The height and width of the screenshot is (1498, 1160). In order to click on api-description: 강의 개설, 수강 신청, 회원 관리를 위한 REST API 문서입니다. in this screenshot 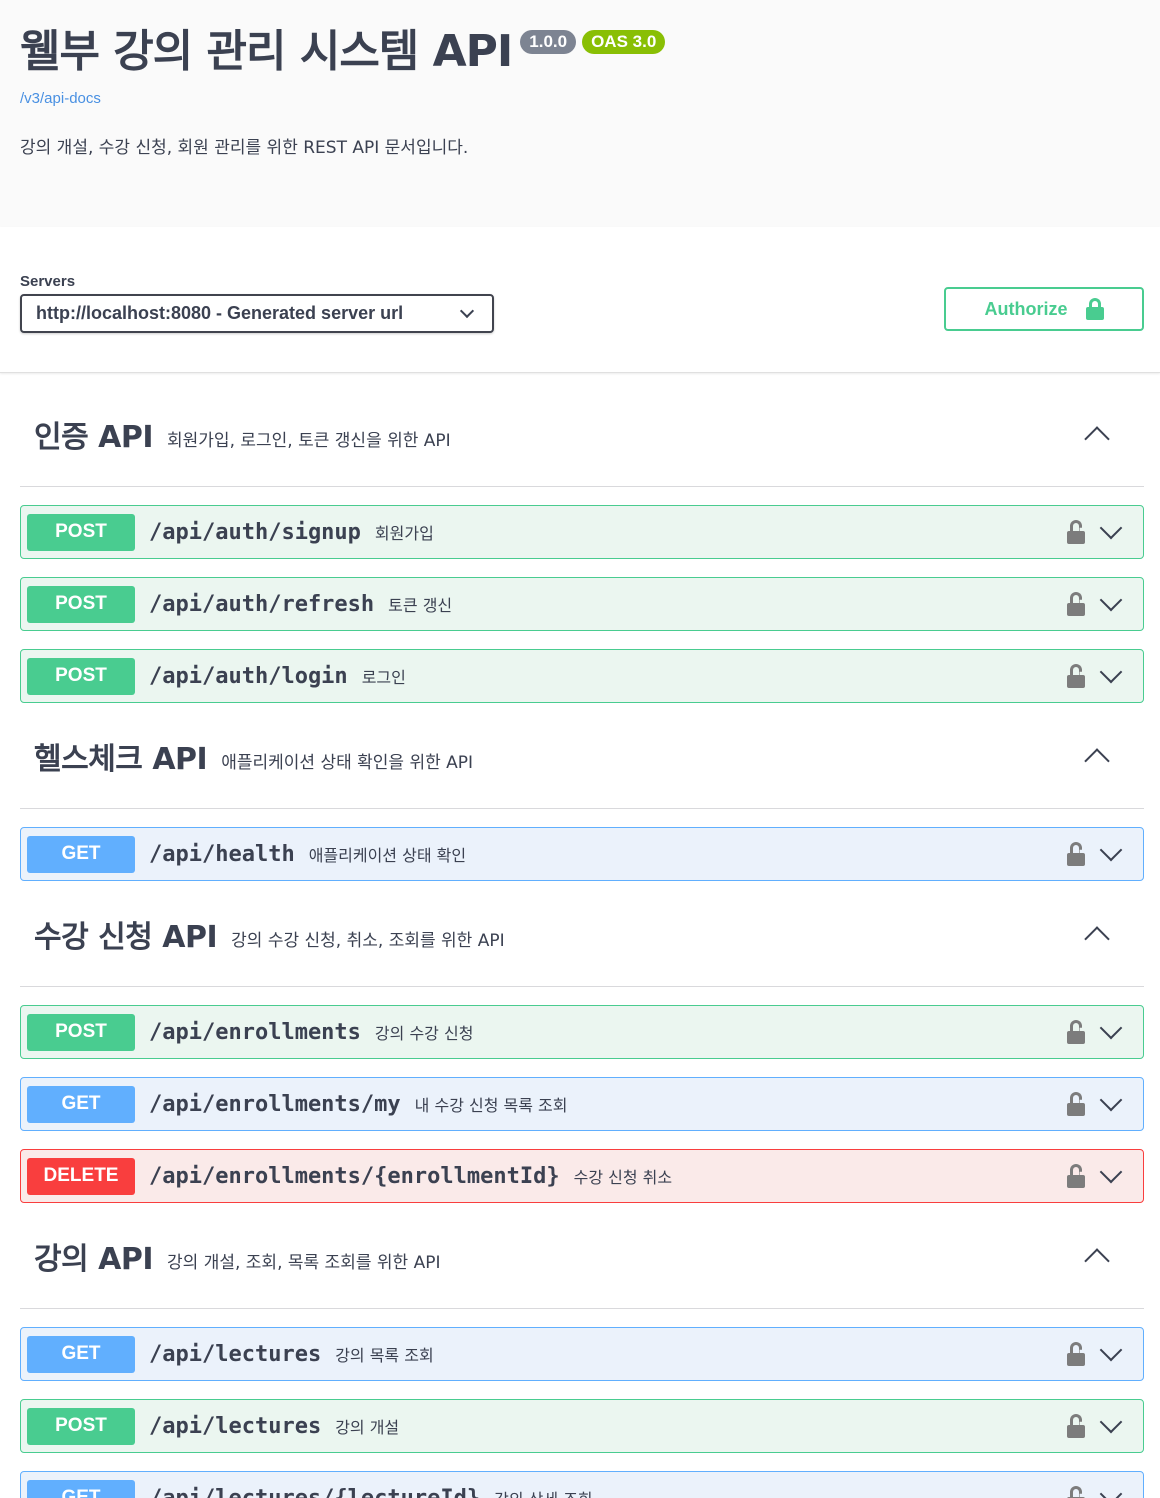, I will do `click(244, 148)`.